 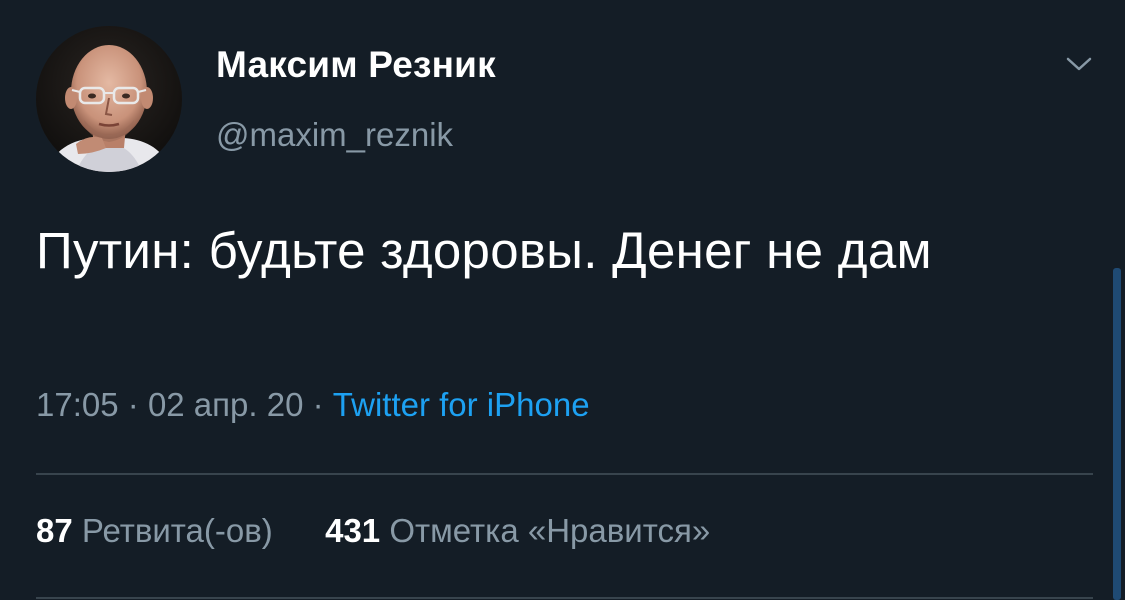 I want to click on tweet-meta: 17:05 · 02 апр. 20 · Twitter for iPhone, so click(x=313, y=405).